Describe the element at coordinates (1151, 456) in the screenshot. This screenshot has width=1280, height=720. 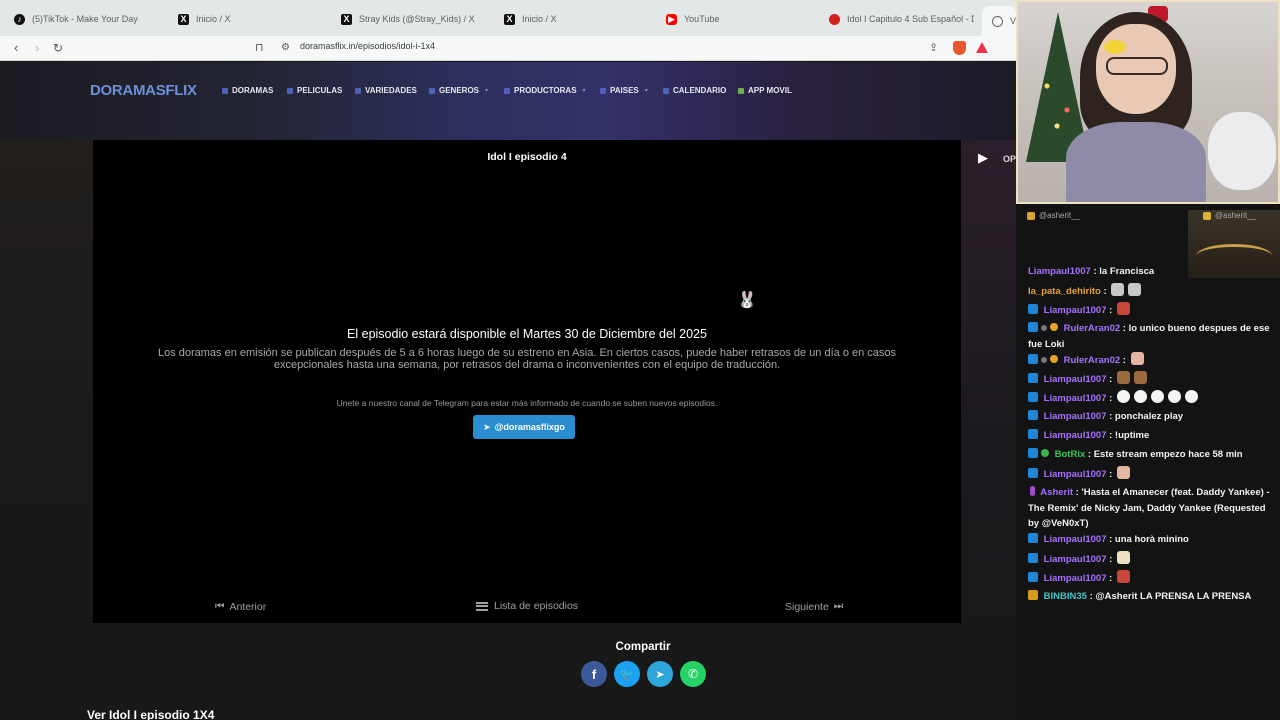
I see `chat-message: BotRix : Este stream empezo hace 58 min` at that location.